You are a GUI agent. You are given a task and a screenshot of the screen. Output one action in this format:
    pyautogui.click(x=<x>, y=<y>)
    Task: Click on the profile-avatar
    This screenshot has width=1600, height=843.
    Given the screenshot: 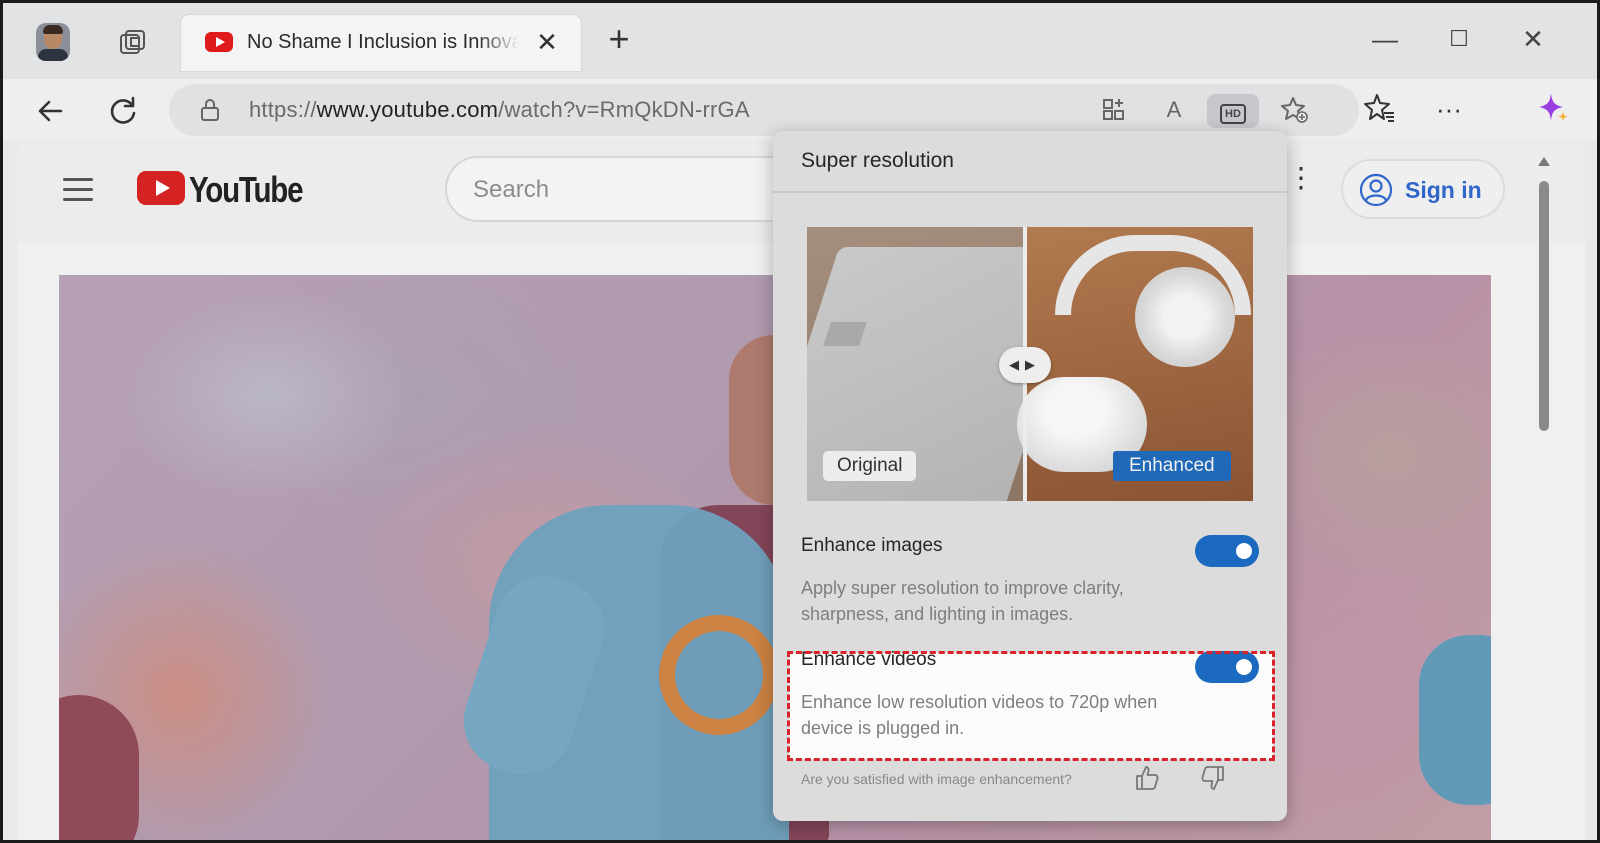 What is the action you would take?
    pyautogui.click(x=53, y=42)
    